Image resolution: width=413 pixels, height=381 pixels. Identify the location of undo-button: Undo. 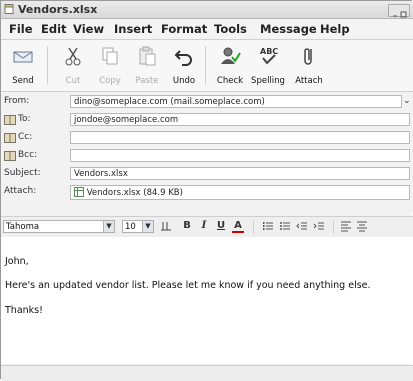
(184, 65).